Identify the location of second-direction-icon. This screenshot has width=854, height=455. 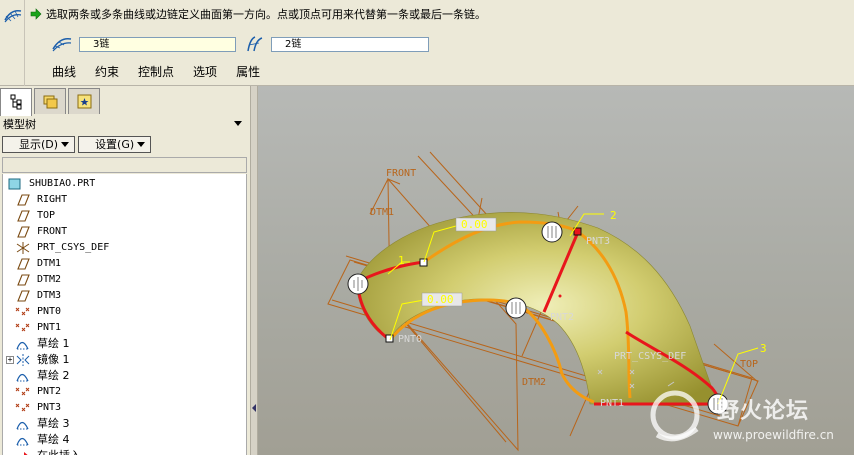
(256, 44).